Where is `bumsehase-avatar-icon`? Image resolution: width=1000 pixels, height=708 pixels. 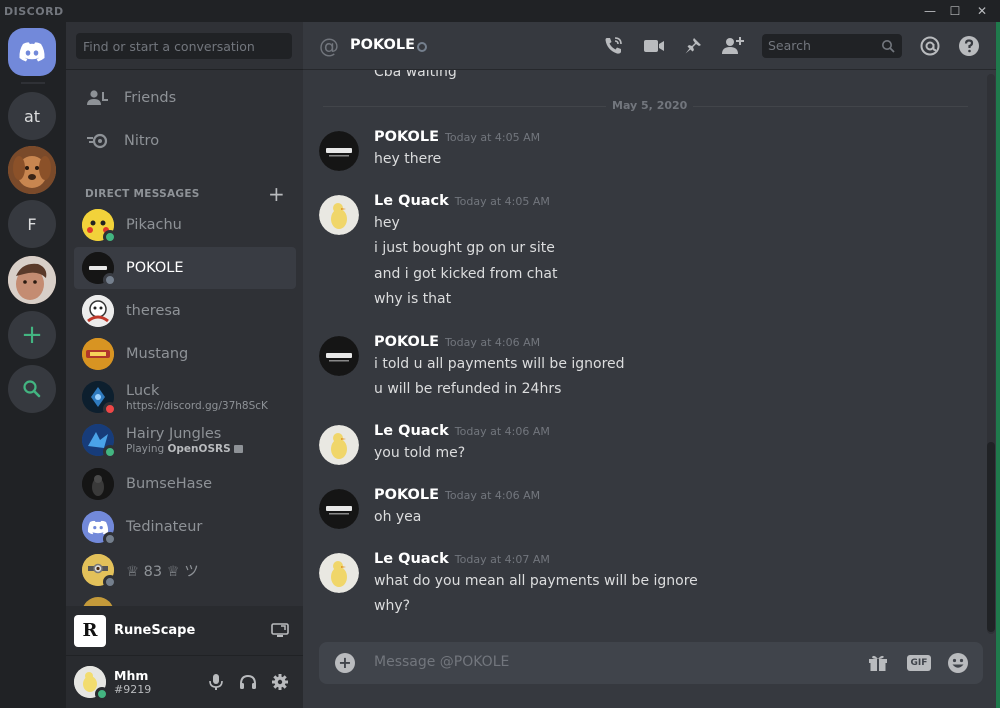
bumsehase-avatar-icon is located at coordinates (98, 484).